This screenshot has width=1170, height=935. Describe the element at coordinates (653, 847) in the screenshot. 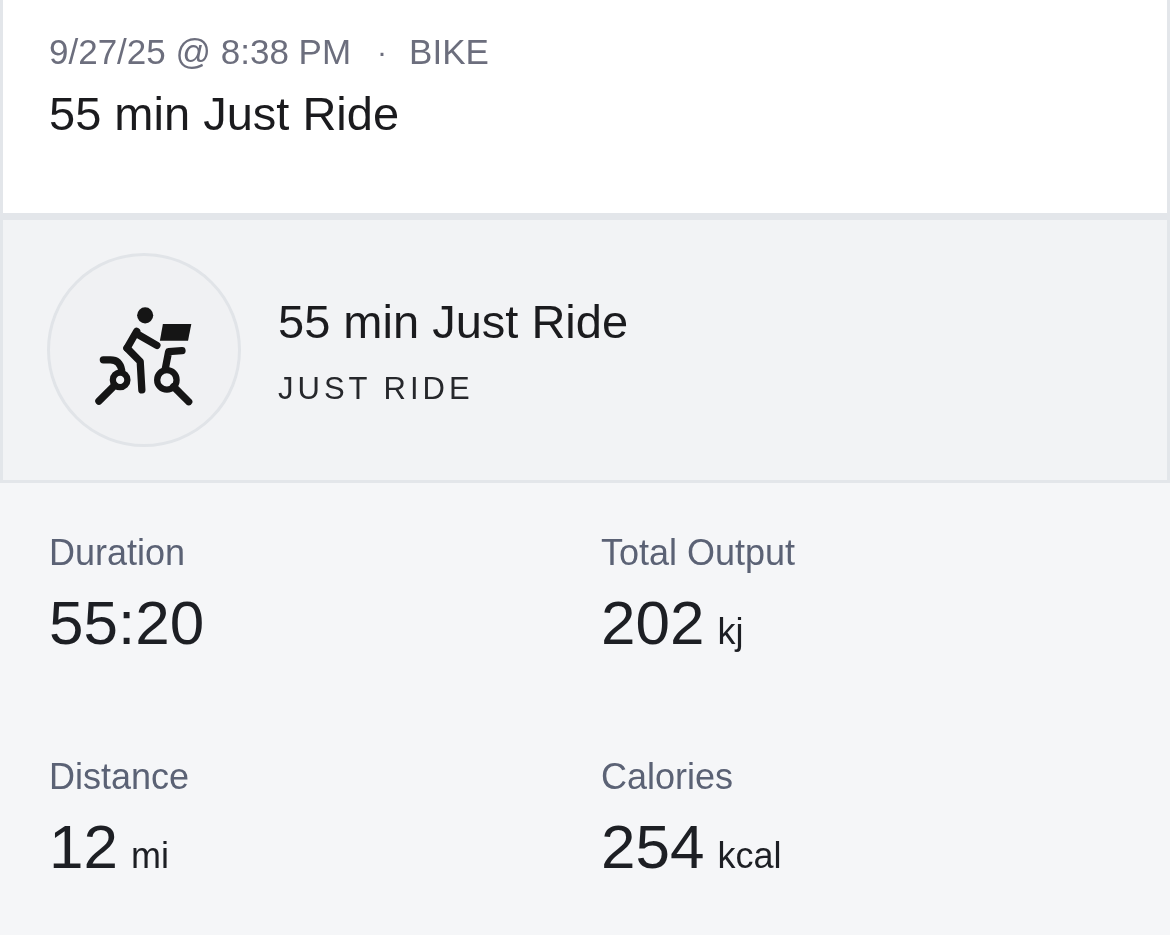

I see `stat-value: 254` at that location.